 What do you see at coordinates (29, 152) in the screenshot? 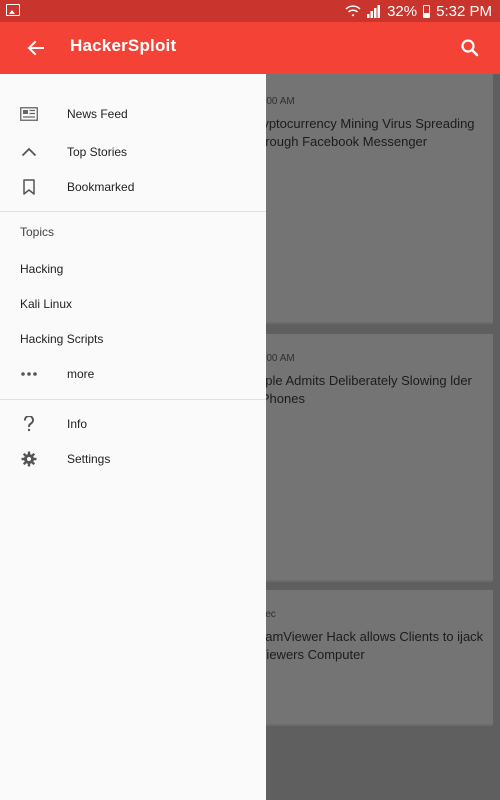
I see `chevron-up-icon` at bounding box center [29, 152].